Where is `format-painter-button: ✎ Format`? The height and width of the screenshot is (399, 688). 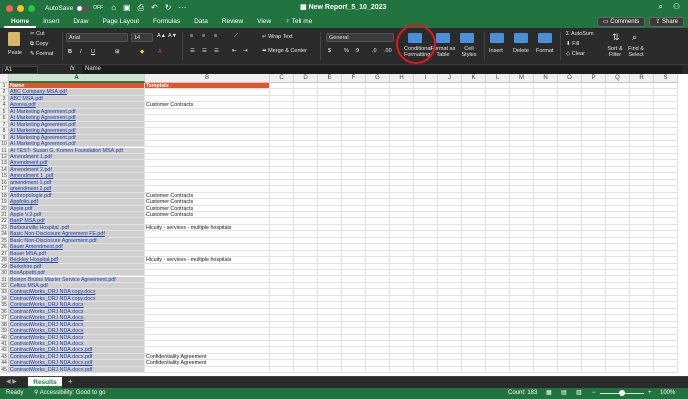
format-painter-button: ✎ Format is located at coordinates (42, 54).